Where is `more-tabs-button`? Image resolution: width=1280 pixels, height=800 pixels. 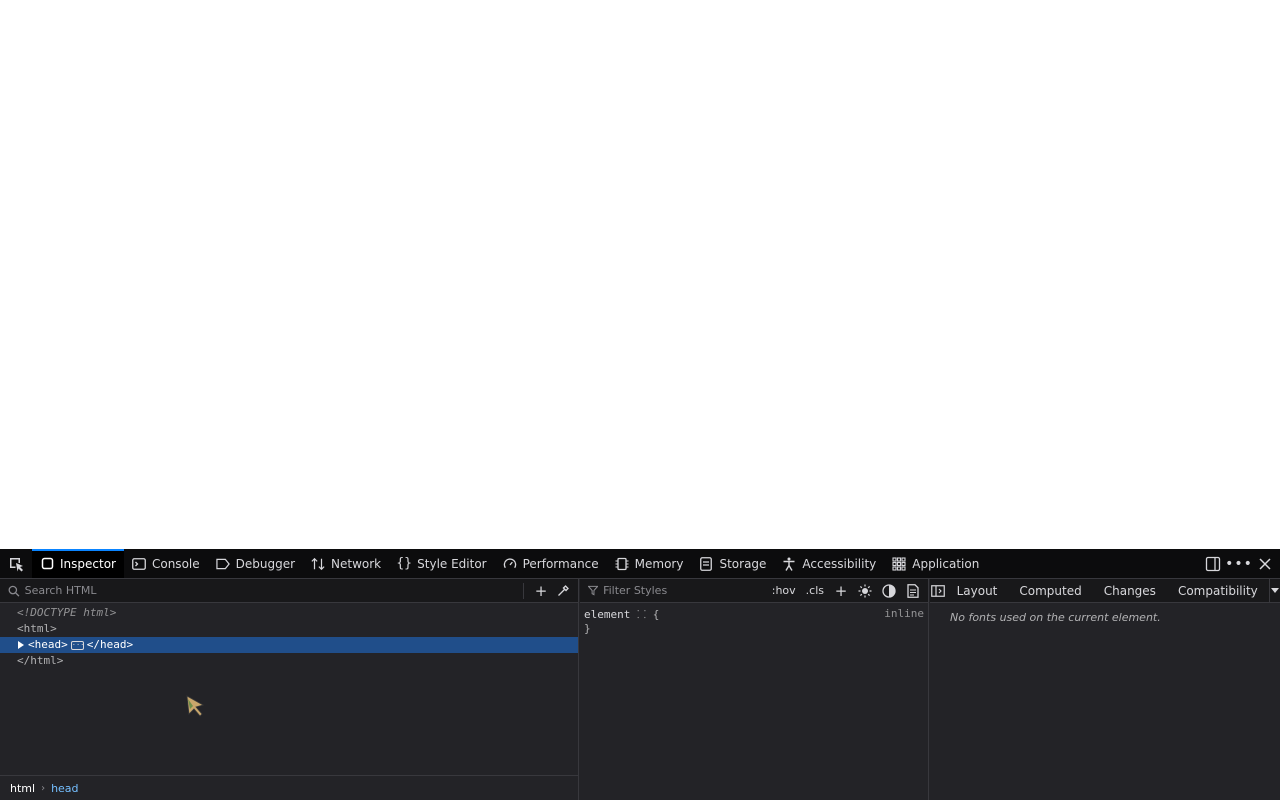
more-tabs-button is located at coordinates (1274, 590).